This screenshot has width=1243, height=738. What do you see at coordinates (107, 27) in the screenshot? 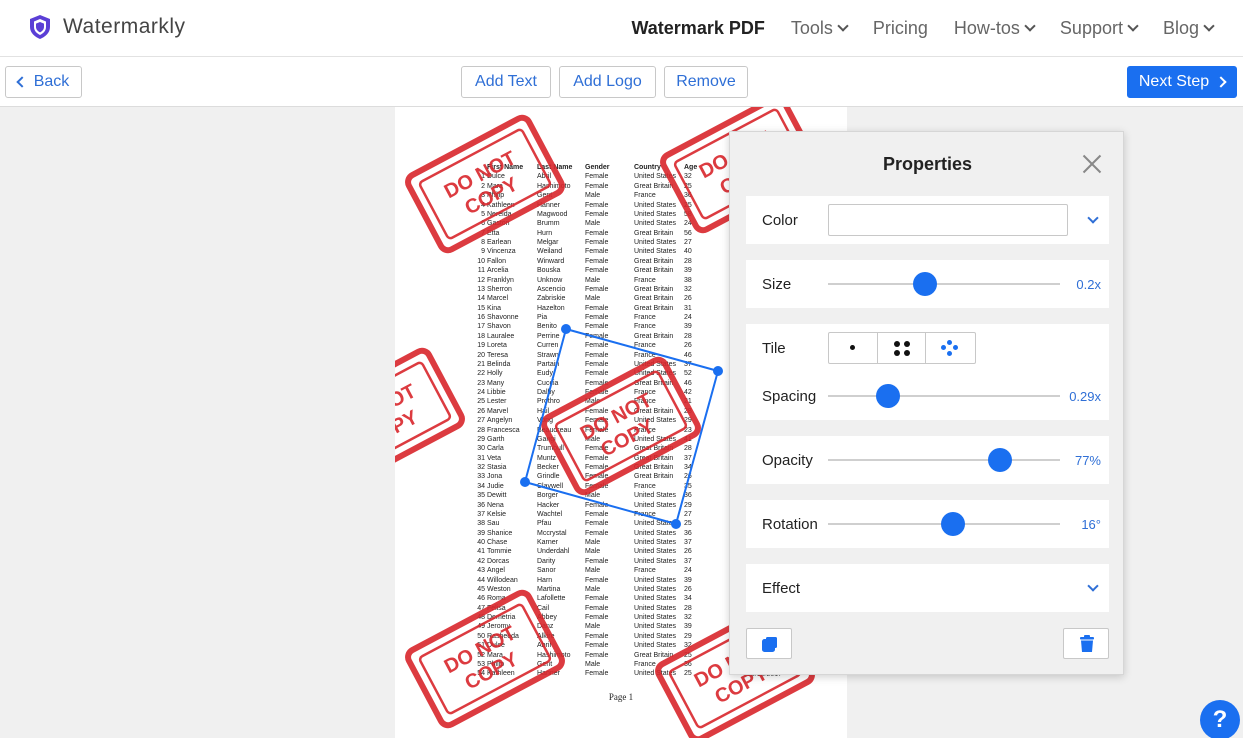
I see `brand: Watermarkly` at bounding box center [107, 27].